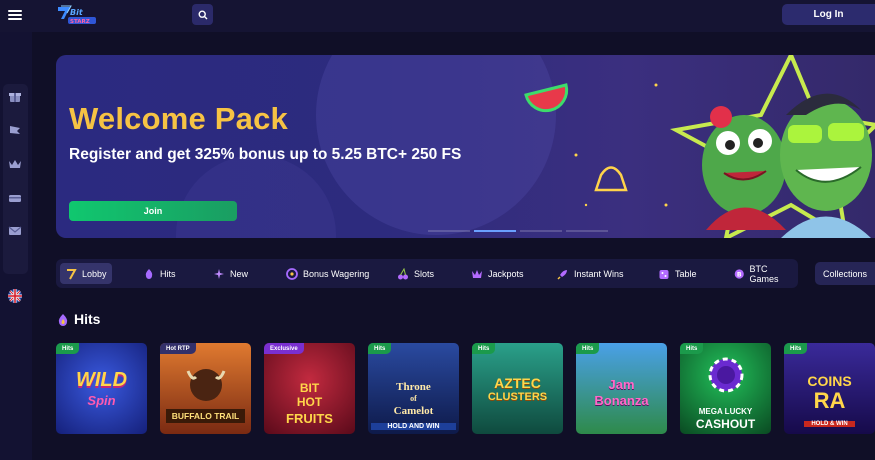 Image resolution: width=875 pixels, height=460 pixels. I want to click on site-logo: Bit STARZ, so click(77, 15).